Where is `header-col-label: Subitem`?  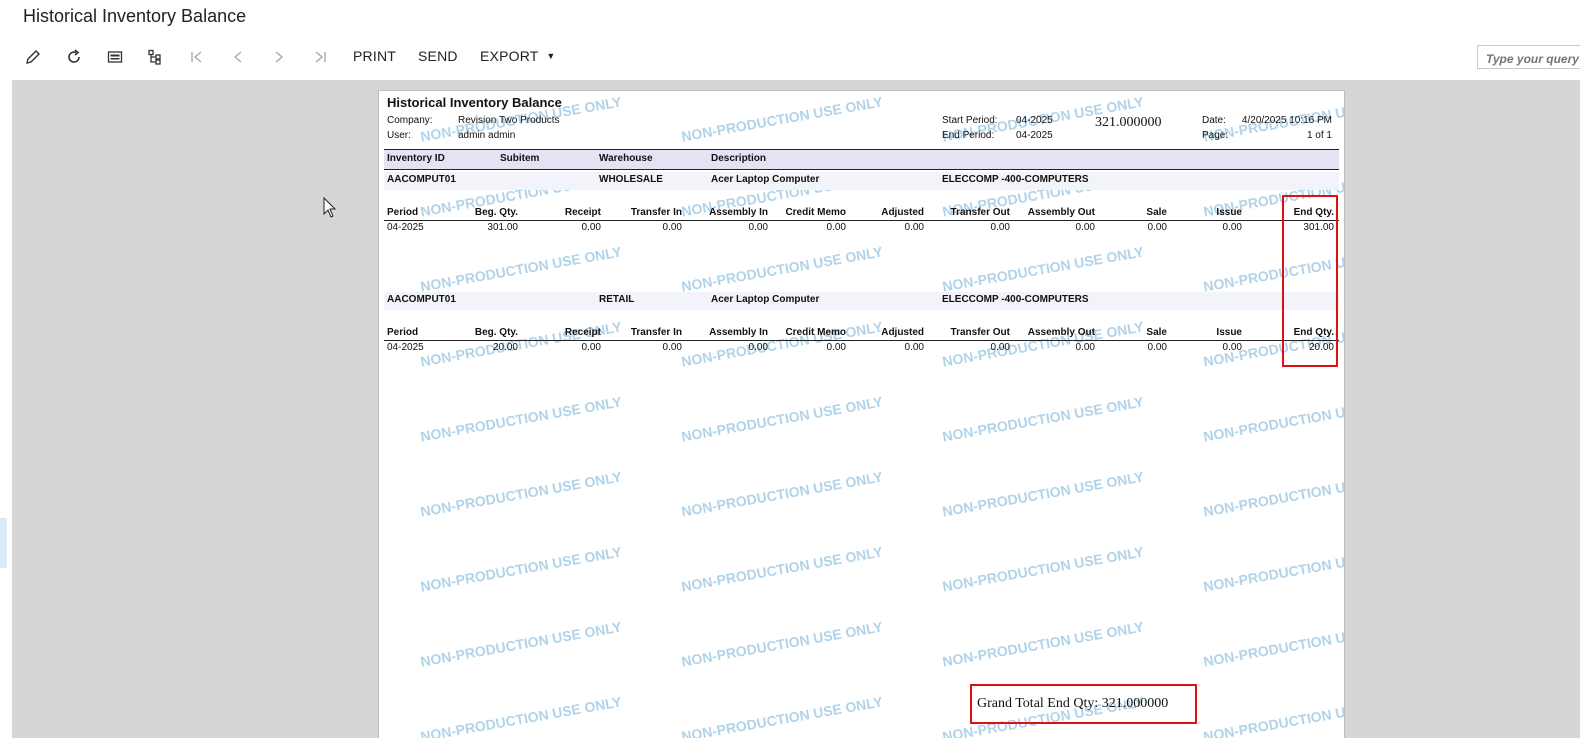
header-col-label: Subitem is located at coordinates (520, 158).